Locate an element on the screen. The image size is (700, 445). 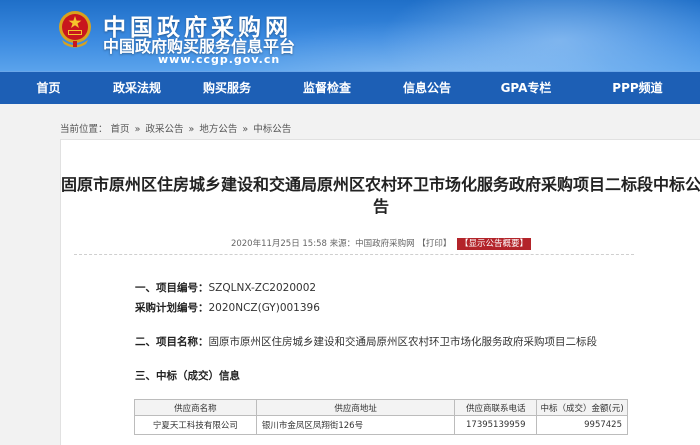
project-number-label: 一、项目编号： is located at coordinates (172, 288).